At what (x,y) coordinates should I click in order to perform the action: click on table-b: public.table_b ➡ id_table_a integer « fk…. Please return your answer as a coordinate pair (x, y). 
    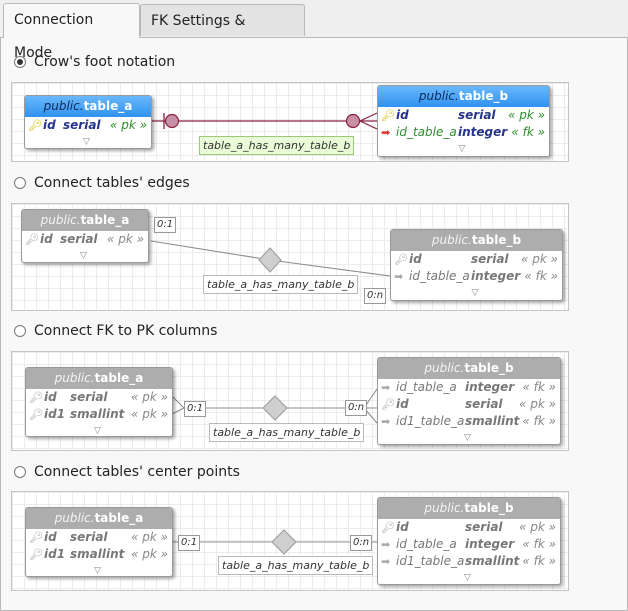
    Looking at the image, I should click on (469, 401).